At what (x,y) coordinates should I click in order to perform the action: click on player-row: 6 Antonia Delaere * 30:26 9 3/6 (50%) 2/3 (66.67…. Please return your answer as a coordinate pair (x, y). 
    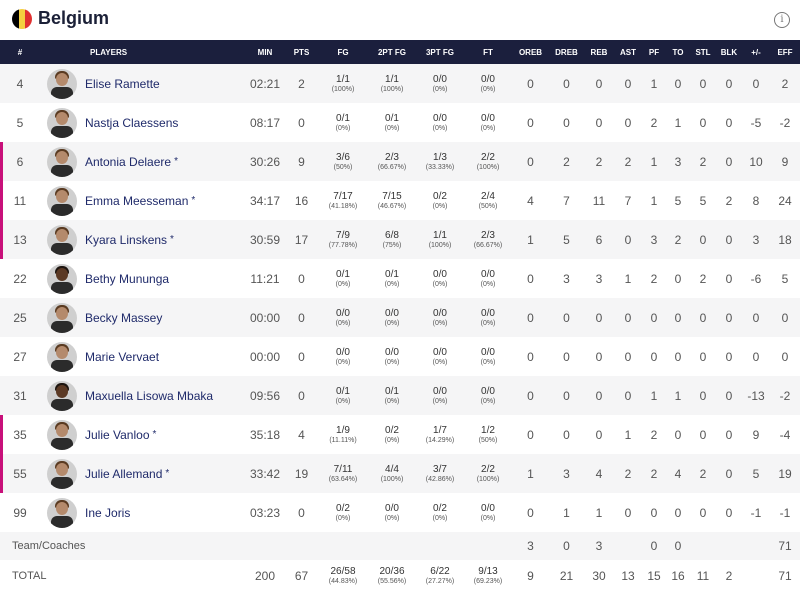
    Looking at the image, I should click on (400, 161).